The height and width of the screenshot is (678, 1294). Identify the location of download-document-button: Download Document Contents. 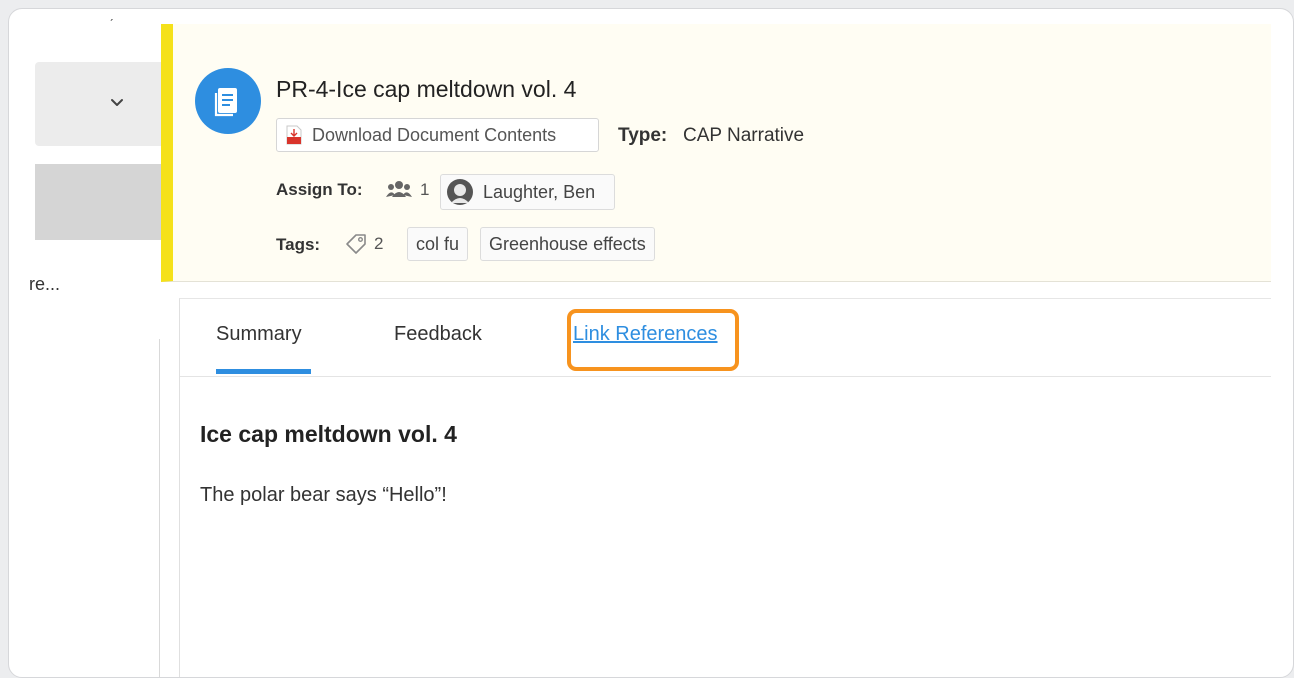
(437, 135).